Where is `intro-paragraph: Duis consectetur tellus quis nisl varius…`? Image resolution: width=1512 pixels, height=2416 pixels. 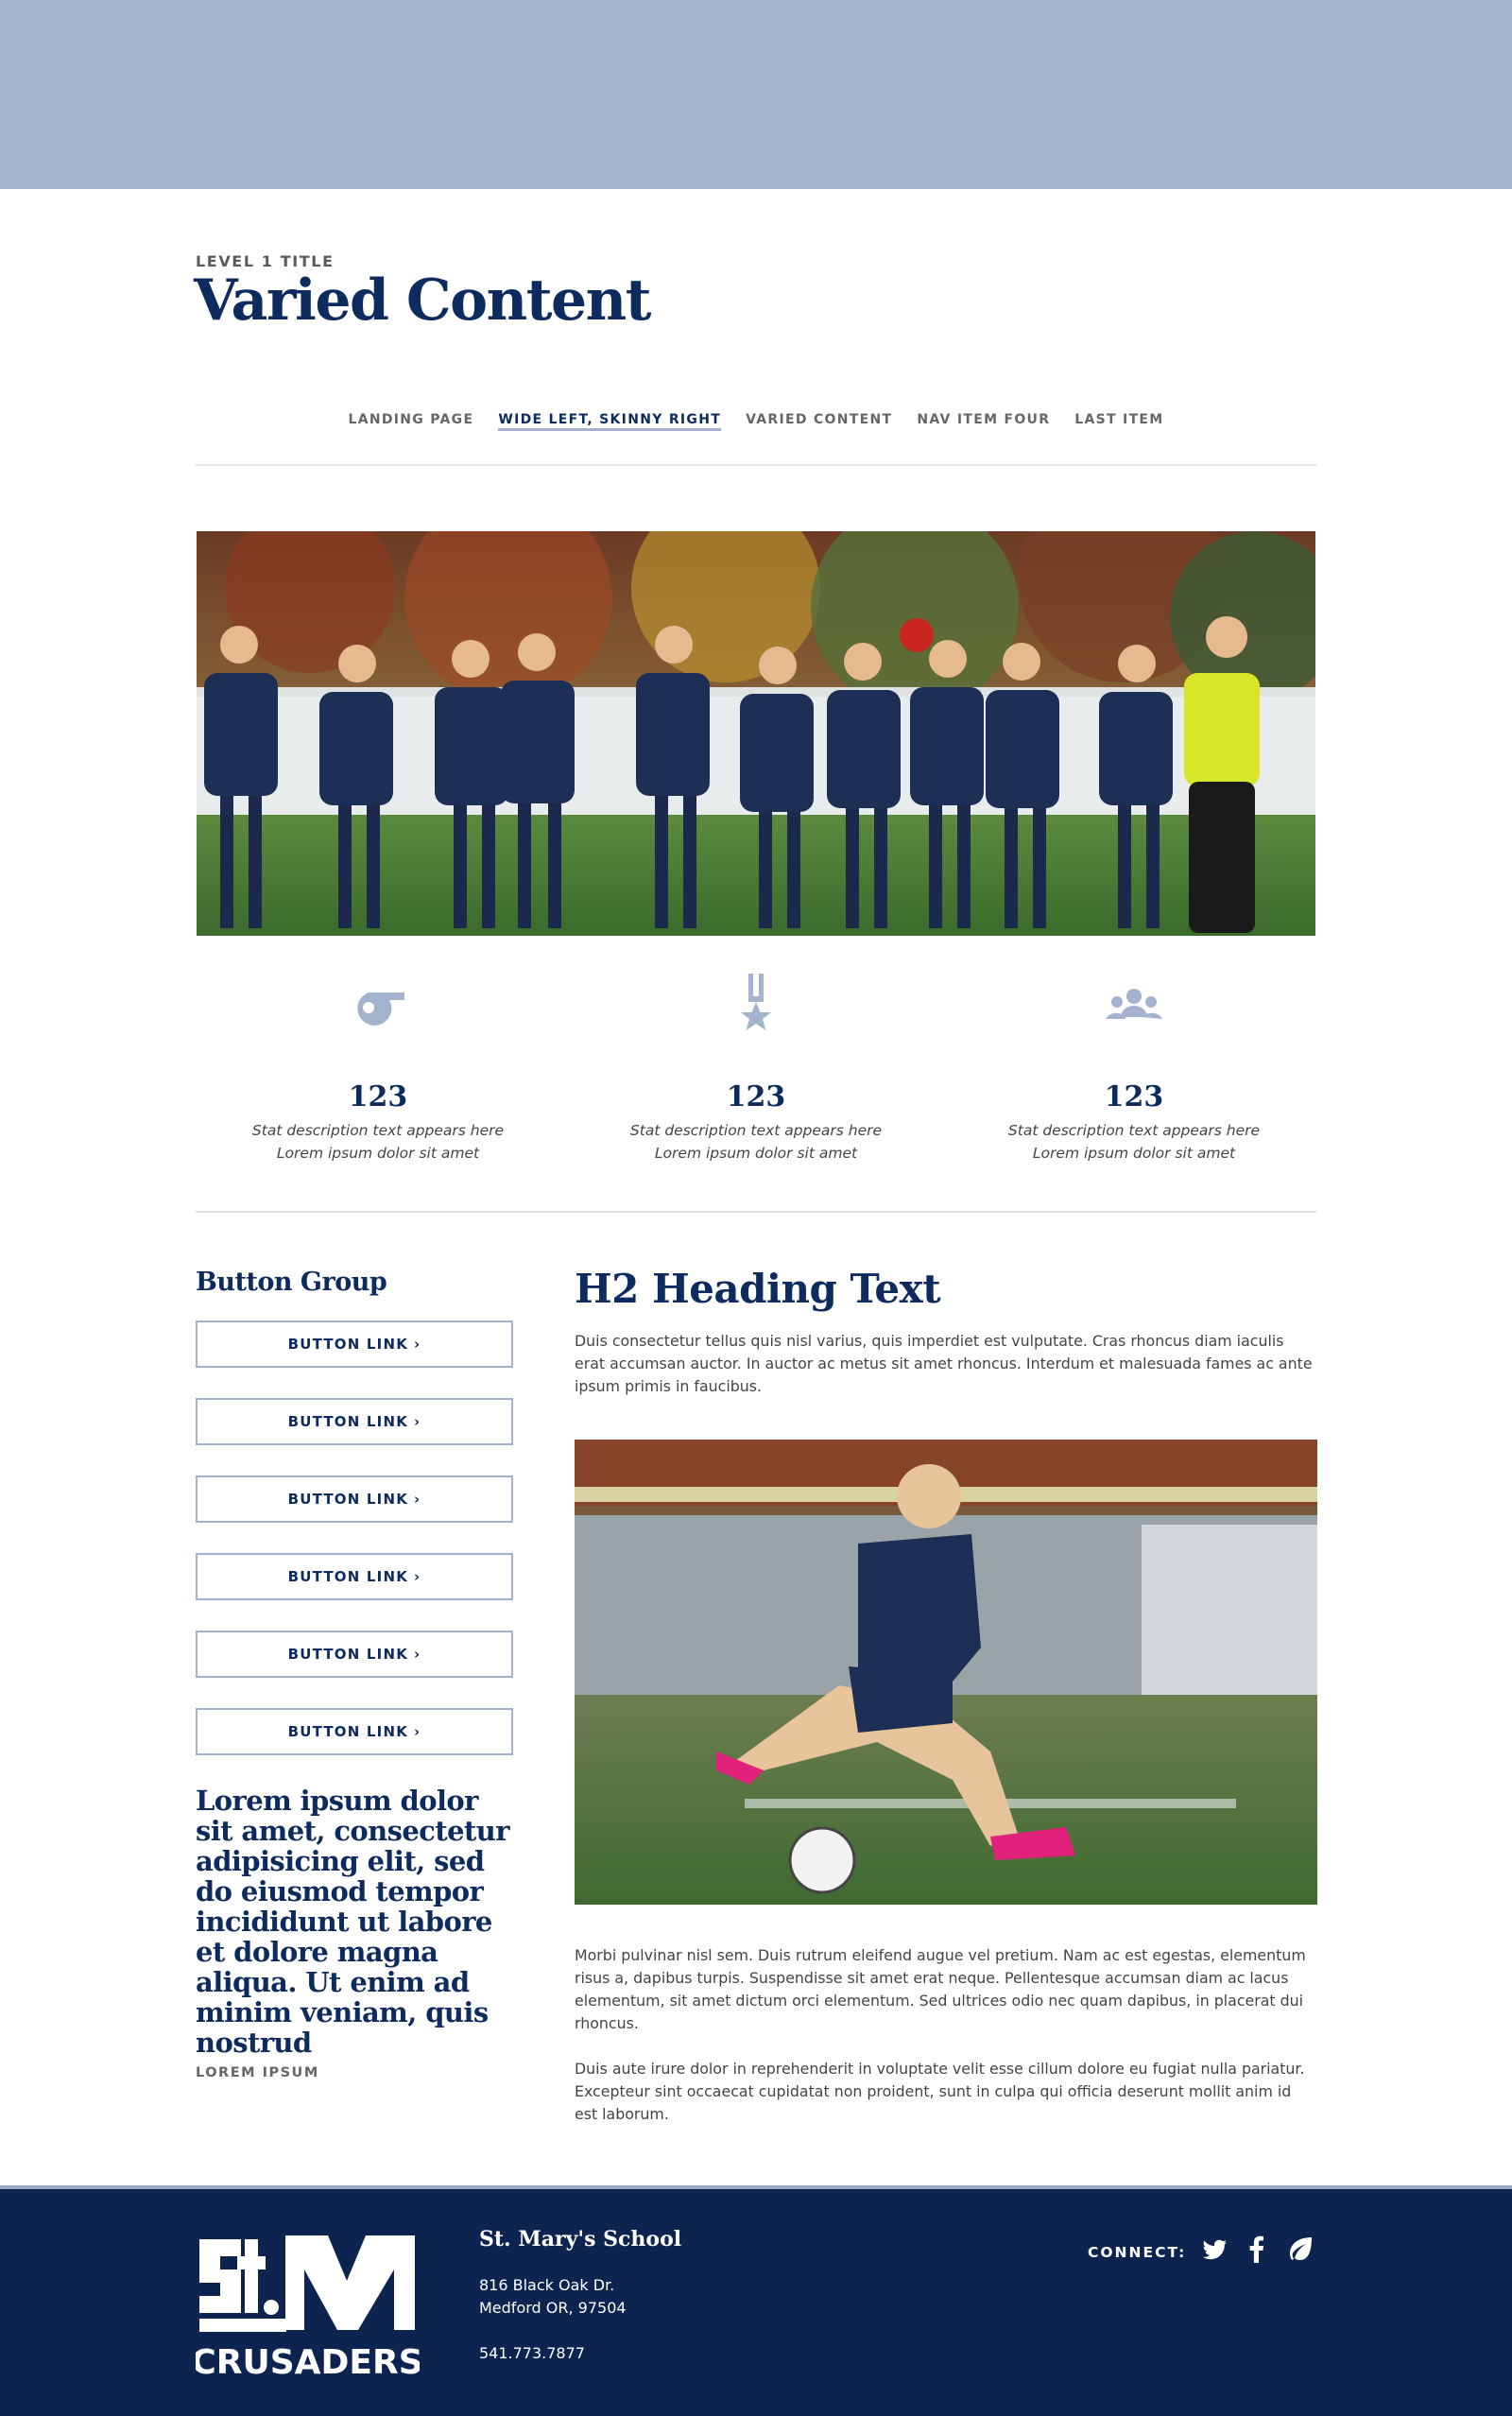
intro-paragraph: Duis consectetur tellus quis nisl varius… is located at coordinates (944, 1363).